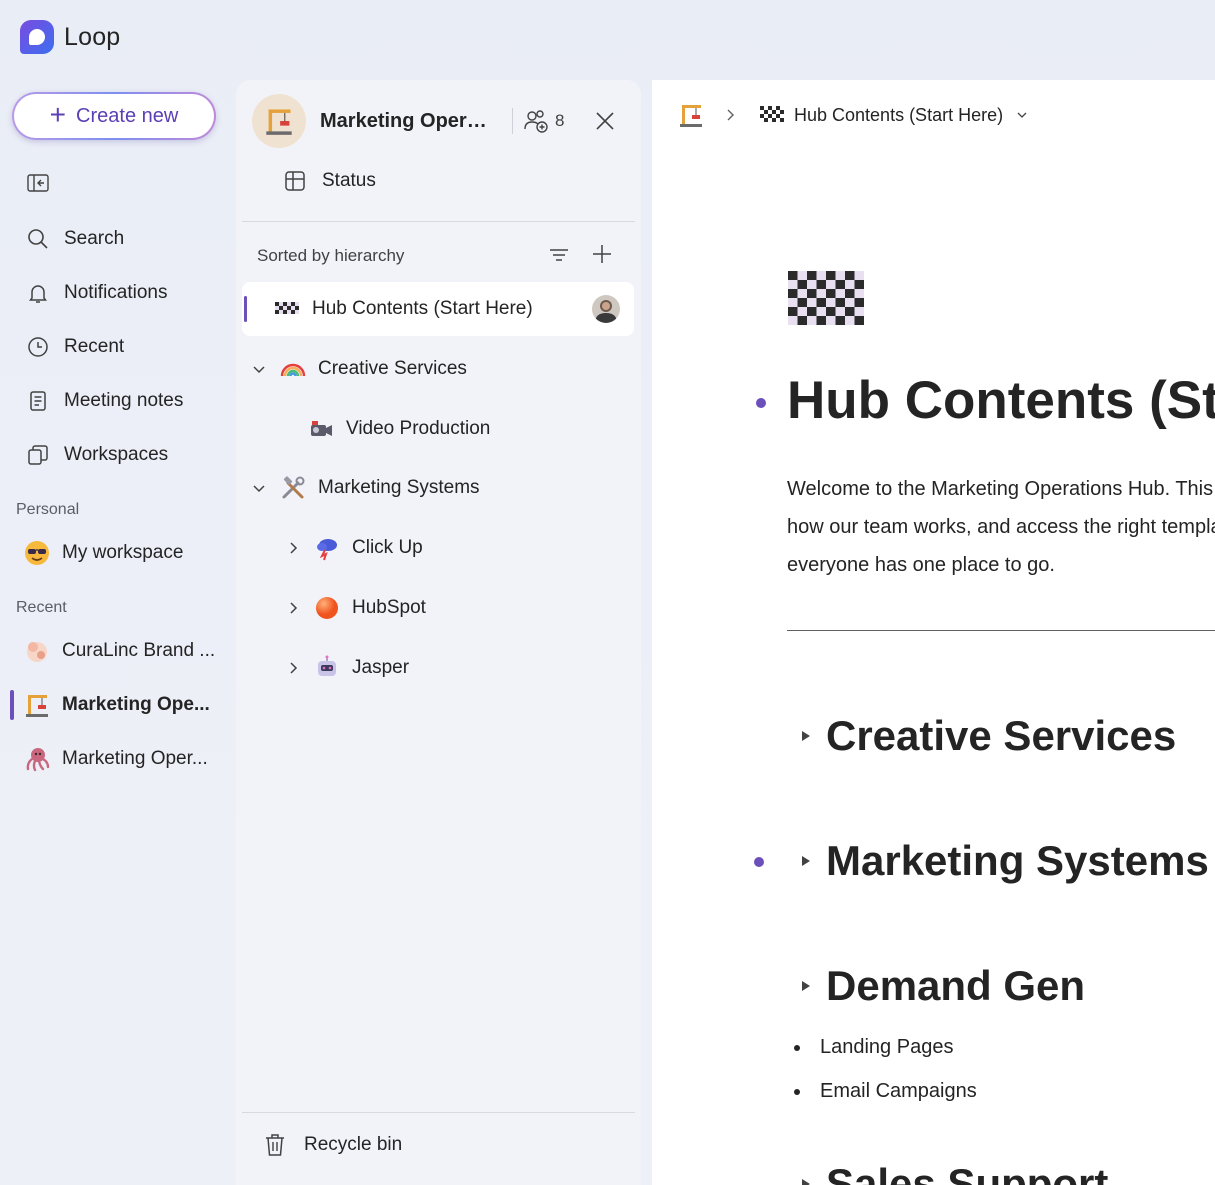  Describe the element at coordinates (321, 428) in the screenshot. I see `video-camera-icon` at that location.